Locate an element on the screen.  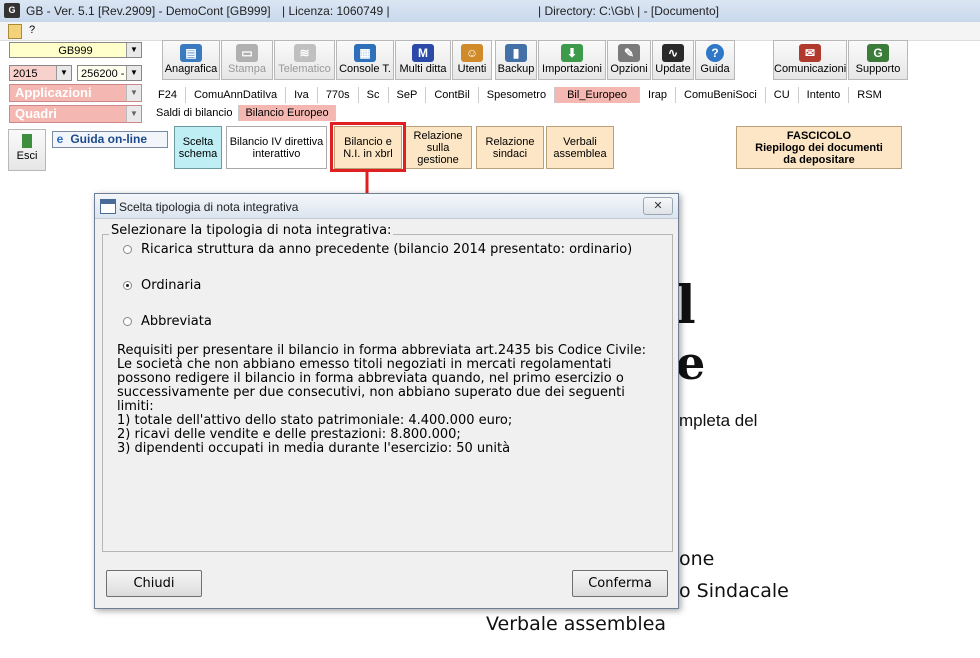
fascicolo-line3: da depositare is located at coordinates (819, 159).